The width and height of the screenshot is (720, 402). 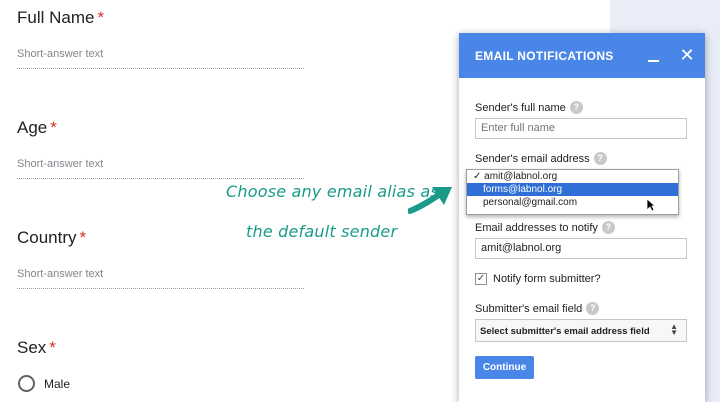 What do you see at coordinates (322, 231) in the screenshot?
I see `annotation-line-2: the default sender` at bounding box center [322, 231].